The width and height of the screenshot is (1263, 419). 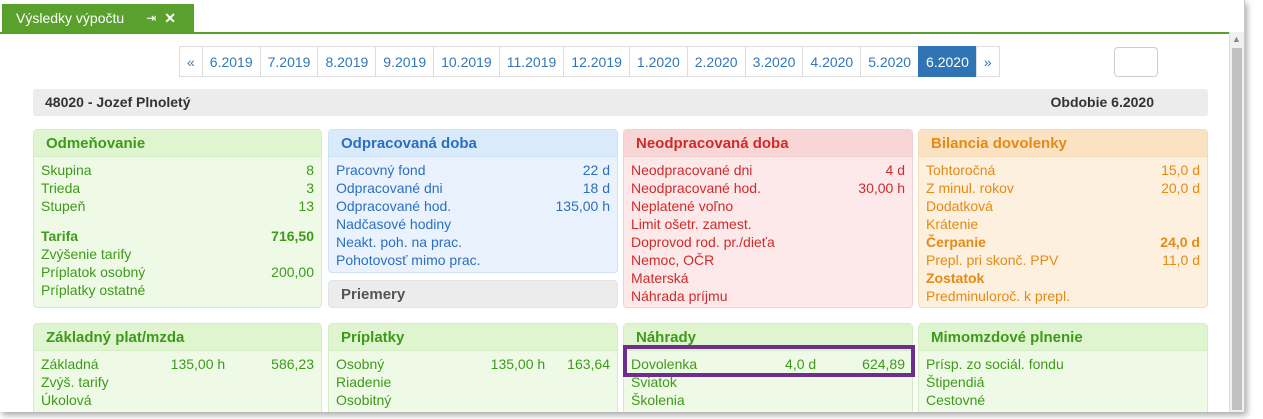 I want to click on neplatene-volno-label: Neplatené voľno, so click(x=682, y=206).